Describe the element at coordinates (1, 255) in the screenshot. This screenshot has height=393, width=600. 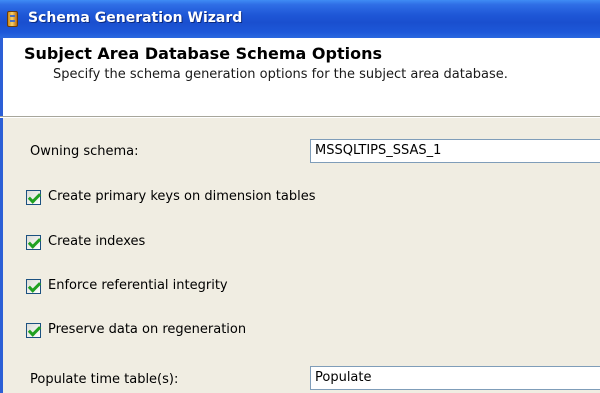
I see `left-border` at that location.